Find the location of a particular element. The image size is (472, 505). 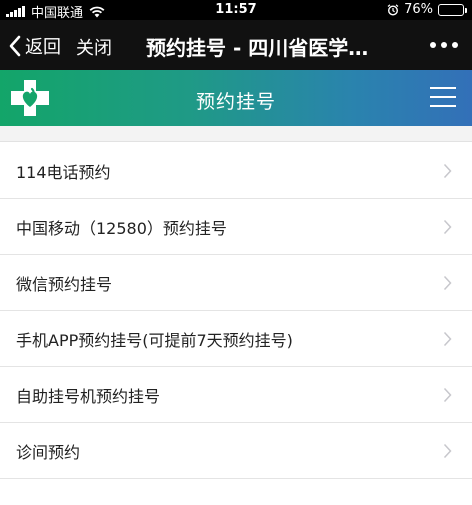

more-button is located at coordinates (444, 45).